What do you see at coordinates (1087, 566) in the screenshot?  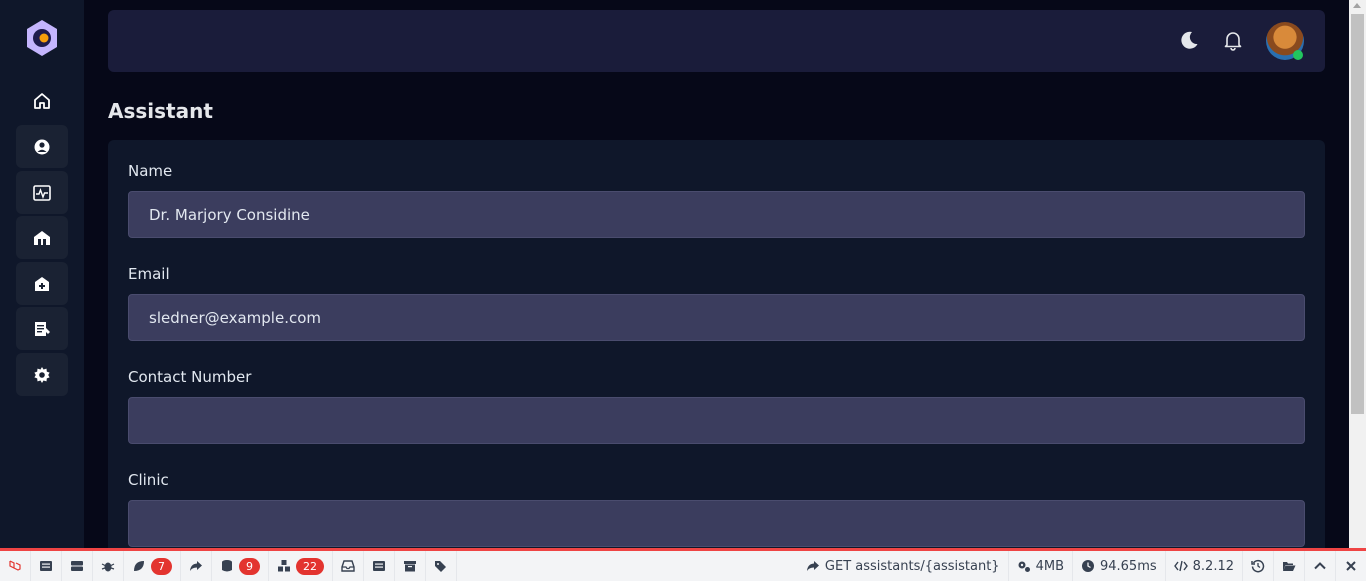 I see `clock-icon` at bounding box center [1087, 566].